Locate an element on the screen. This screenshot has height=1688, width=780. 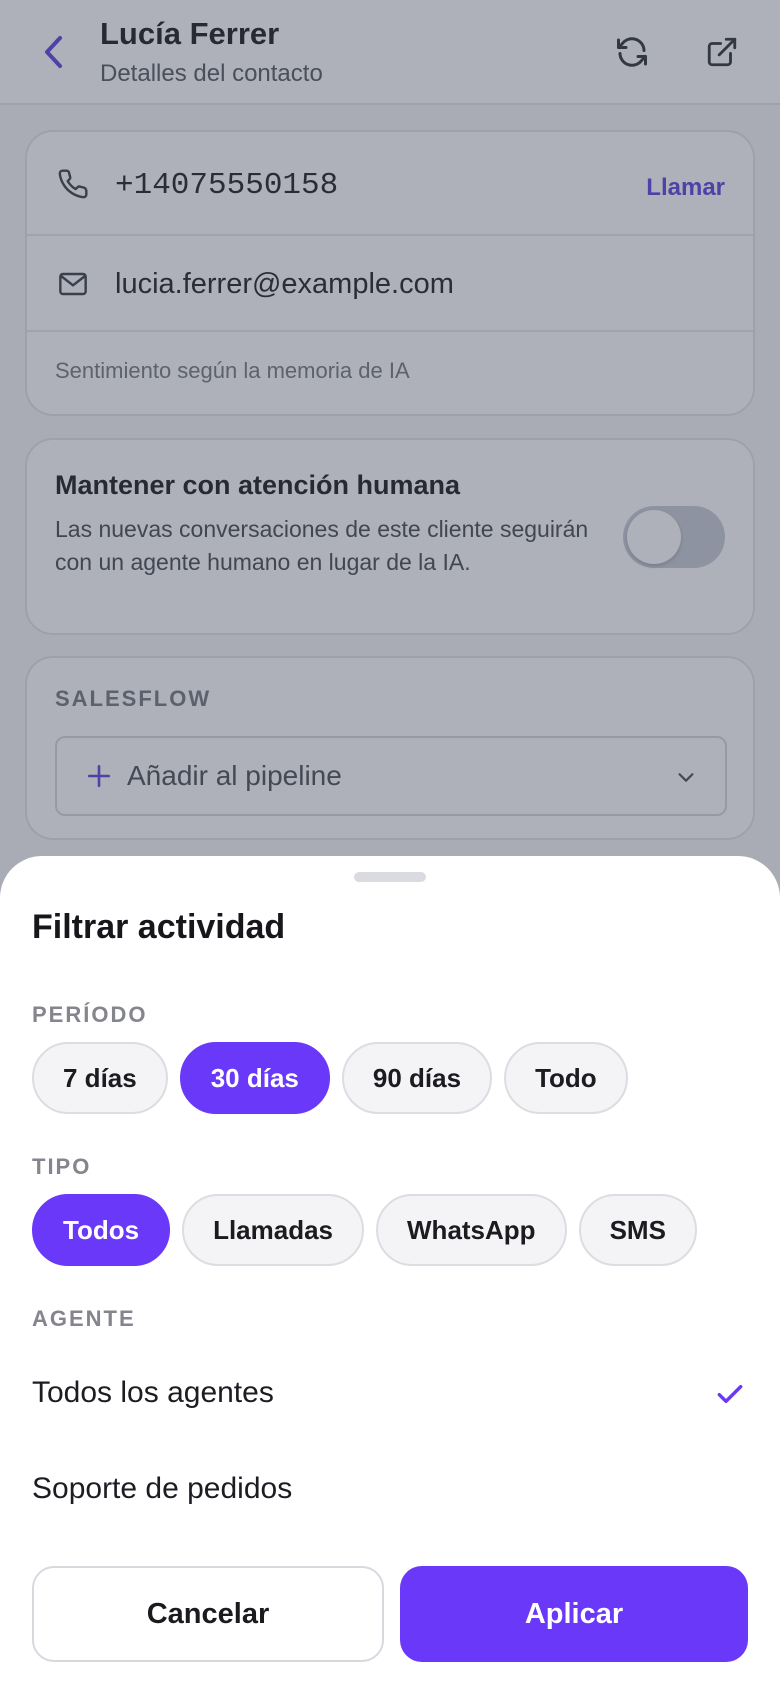
apply-button: Aplicar is located at coordinates (574, 1614).